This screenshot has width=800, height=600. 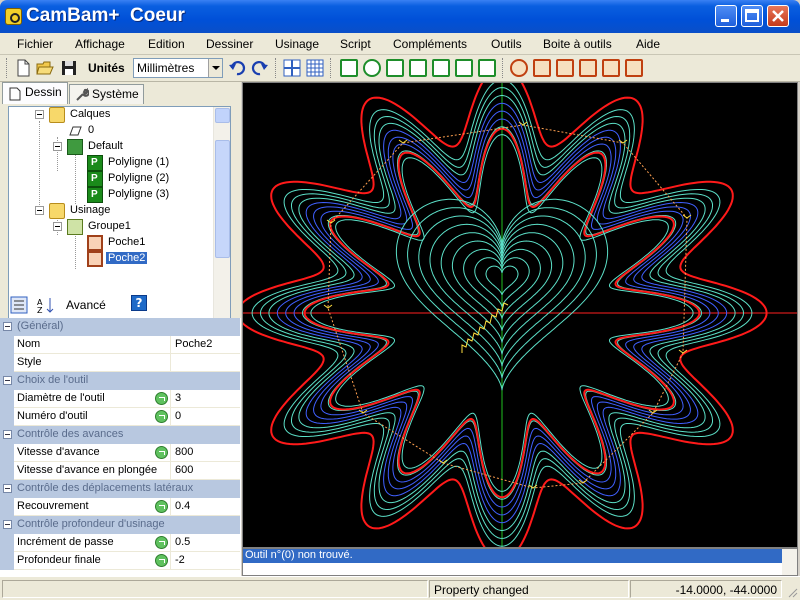 What do you see at coordinates (292, 68) in the screenshot?
I see `snap-grid-icon` at bounding box center [292, 68].